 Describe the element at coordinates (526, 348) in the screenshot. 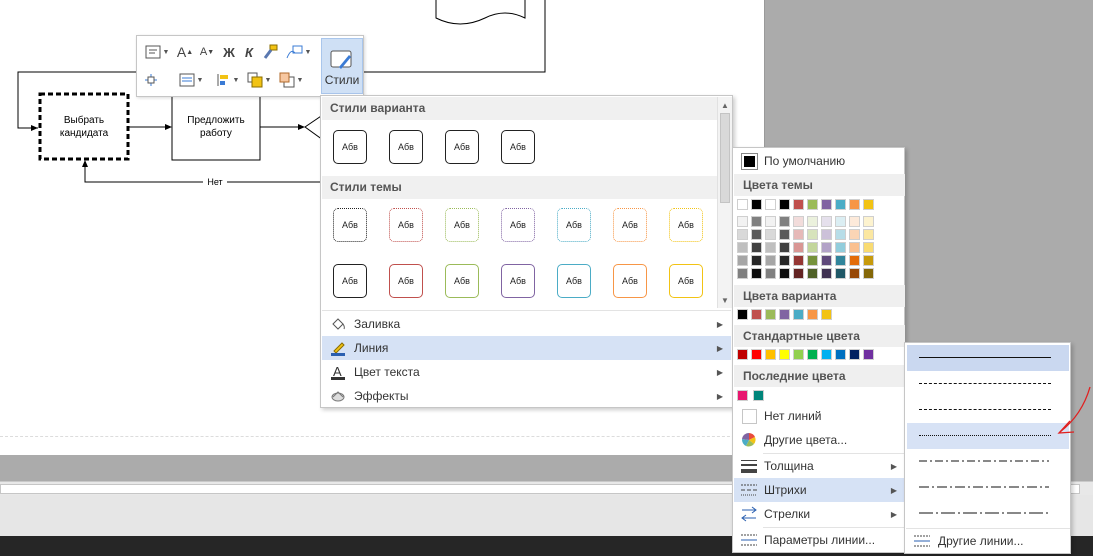

I see `menu-item-line: Линия ▶` at that location.